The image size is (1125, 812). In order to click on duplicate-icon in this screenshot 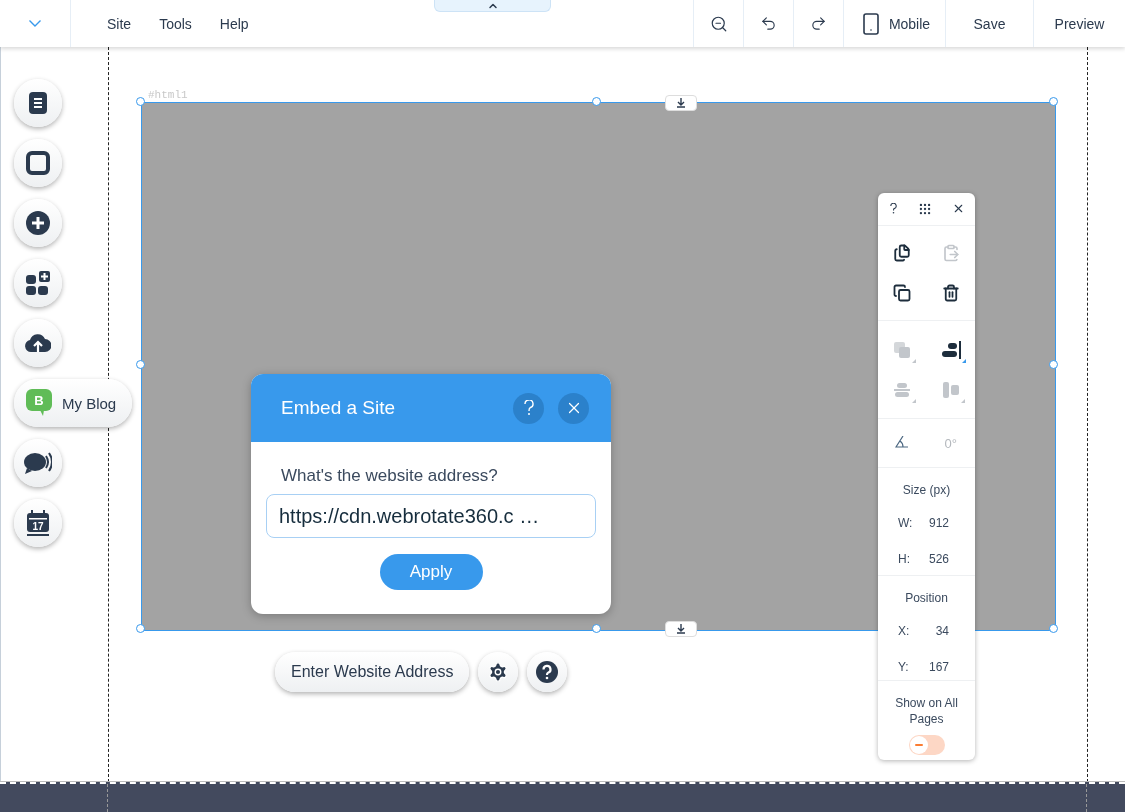, I will do `click(902, 292)`.